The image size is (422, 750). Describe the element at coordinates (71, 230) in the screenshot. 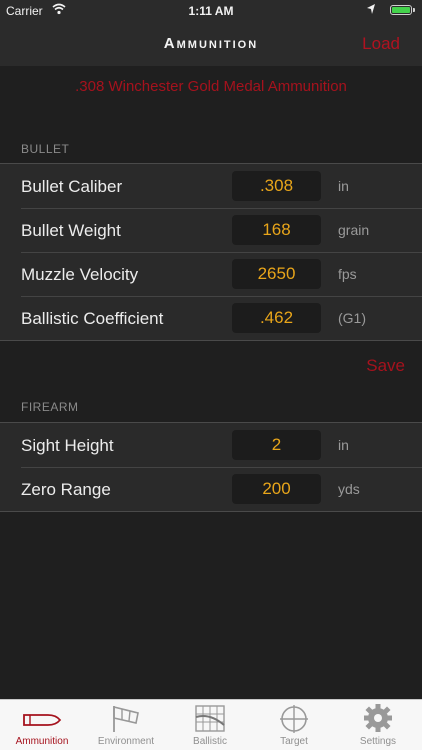

I see `bullet-weight-label: Bullet Weight` at that location.